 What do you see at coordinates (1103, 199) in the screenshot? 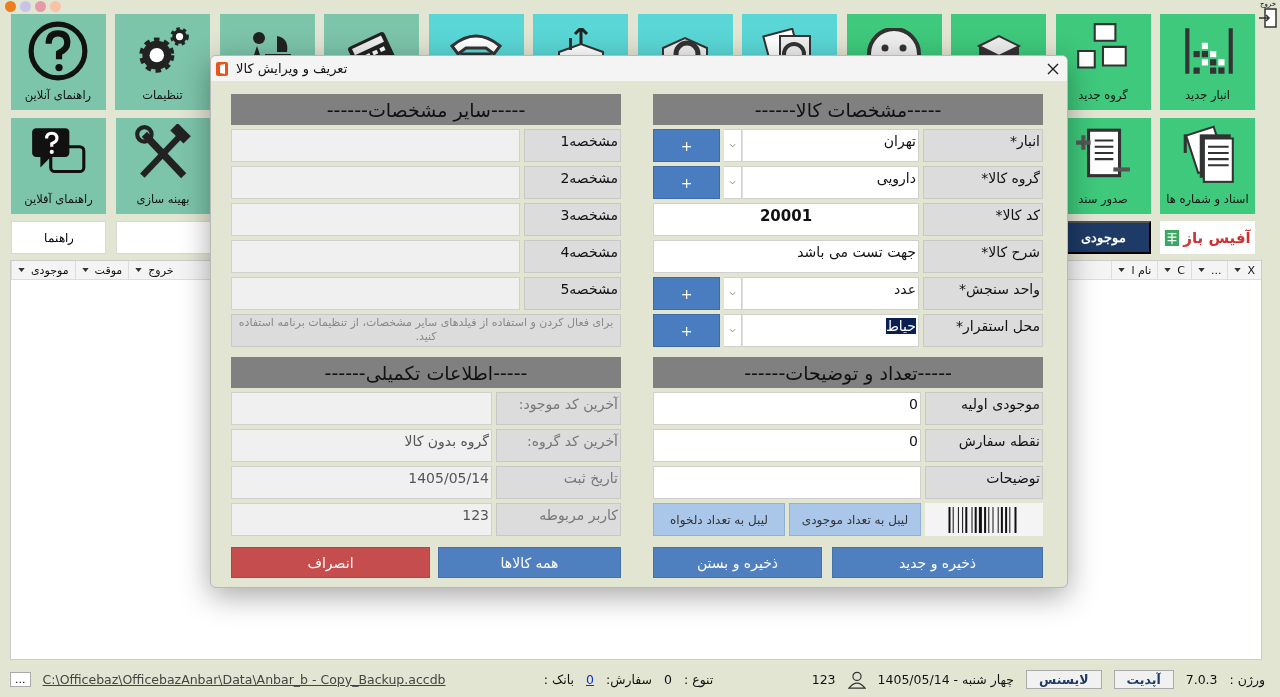
I see `tile-label: صدور سند` at bounding box center [1103, 199].